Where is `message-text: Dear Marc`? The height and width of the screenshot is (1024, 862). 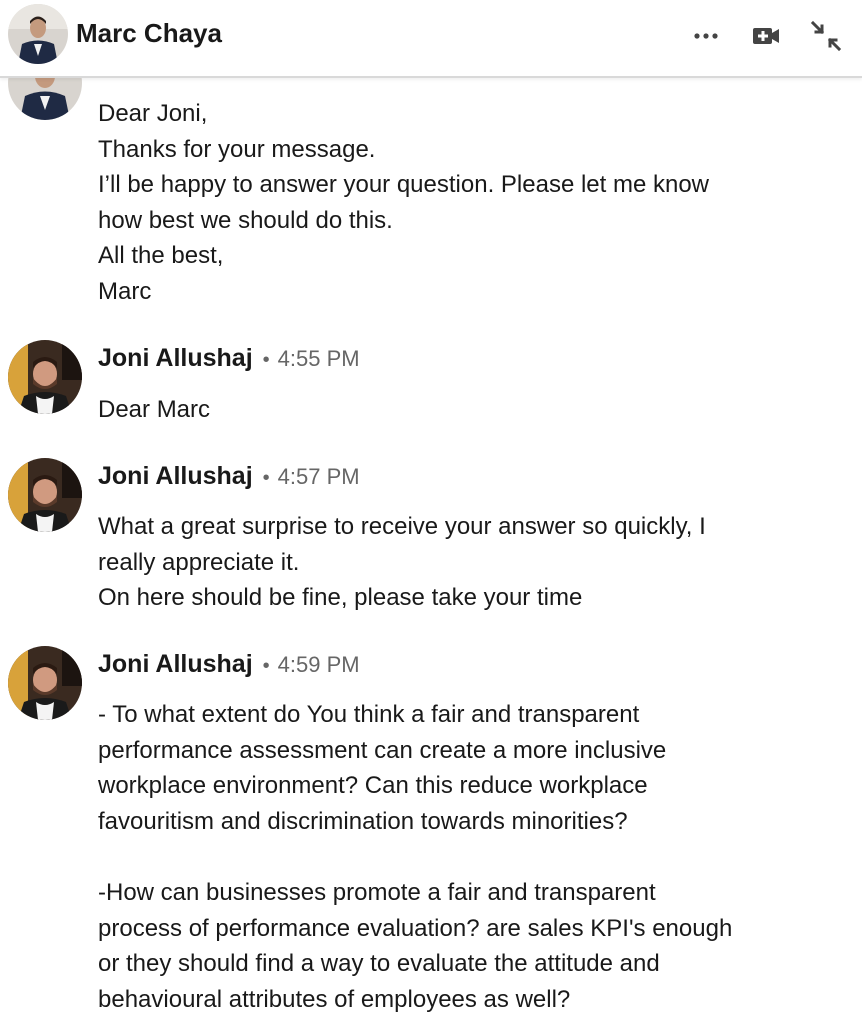 message-text: Dear Marc is located at coordinates (154, 409).